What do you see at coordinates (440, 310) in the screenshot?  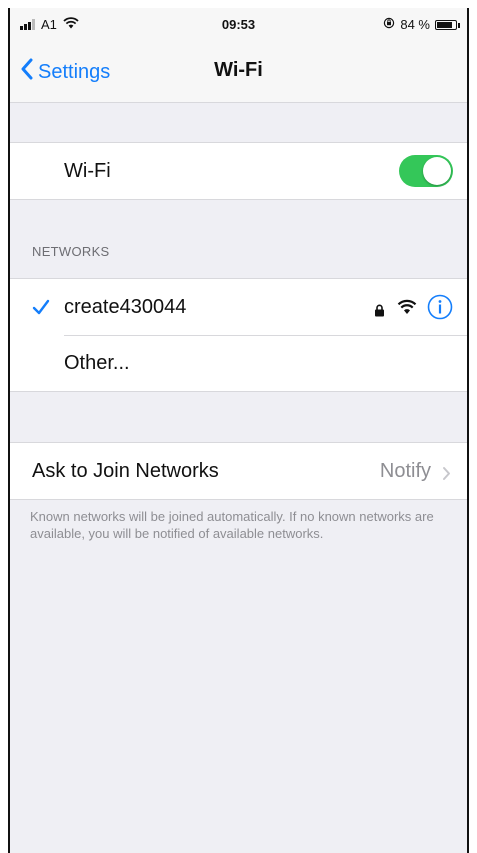 I see `info-icon` at bounding box center [440, 310].